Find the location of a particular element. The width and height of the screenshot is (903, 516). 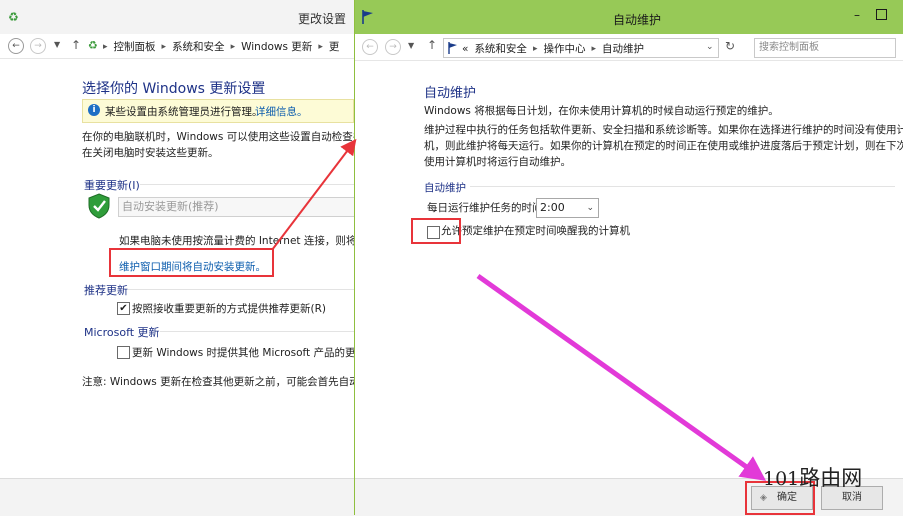

description-line: 使用计算机时将运行自动维护。 is located at coordinates (497, 162).